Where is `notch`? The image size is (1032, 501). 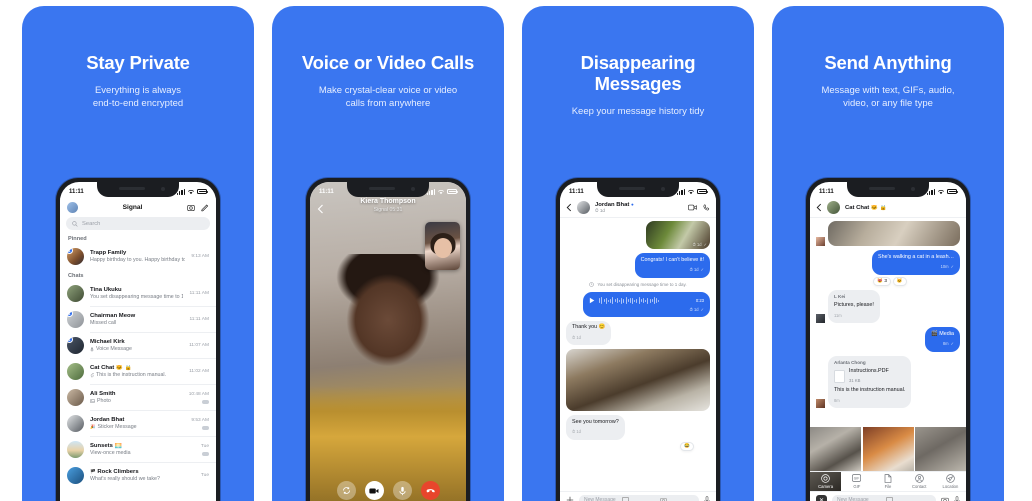
notch is located at coordinates (388, 189).